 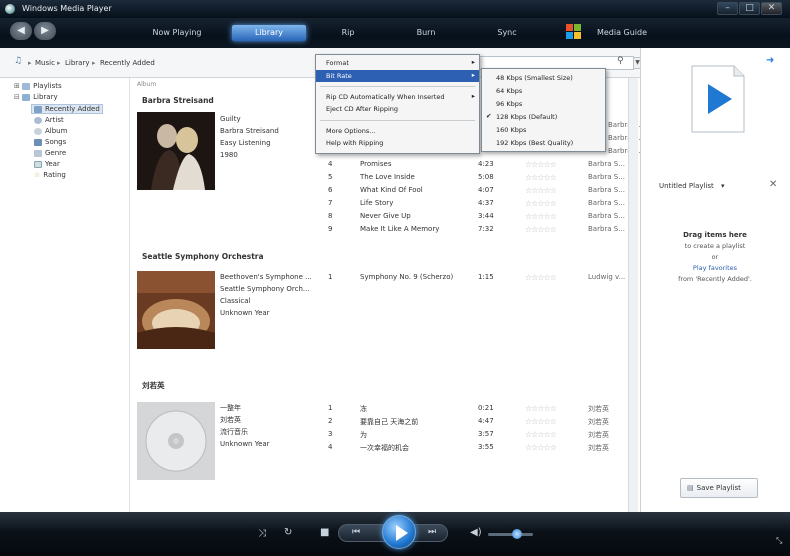 I want to click on search-icon: ⚲, so click(x=622, y=62).